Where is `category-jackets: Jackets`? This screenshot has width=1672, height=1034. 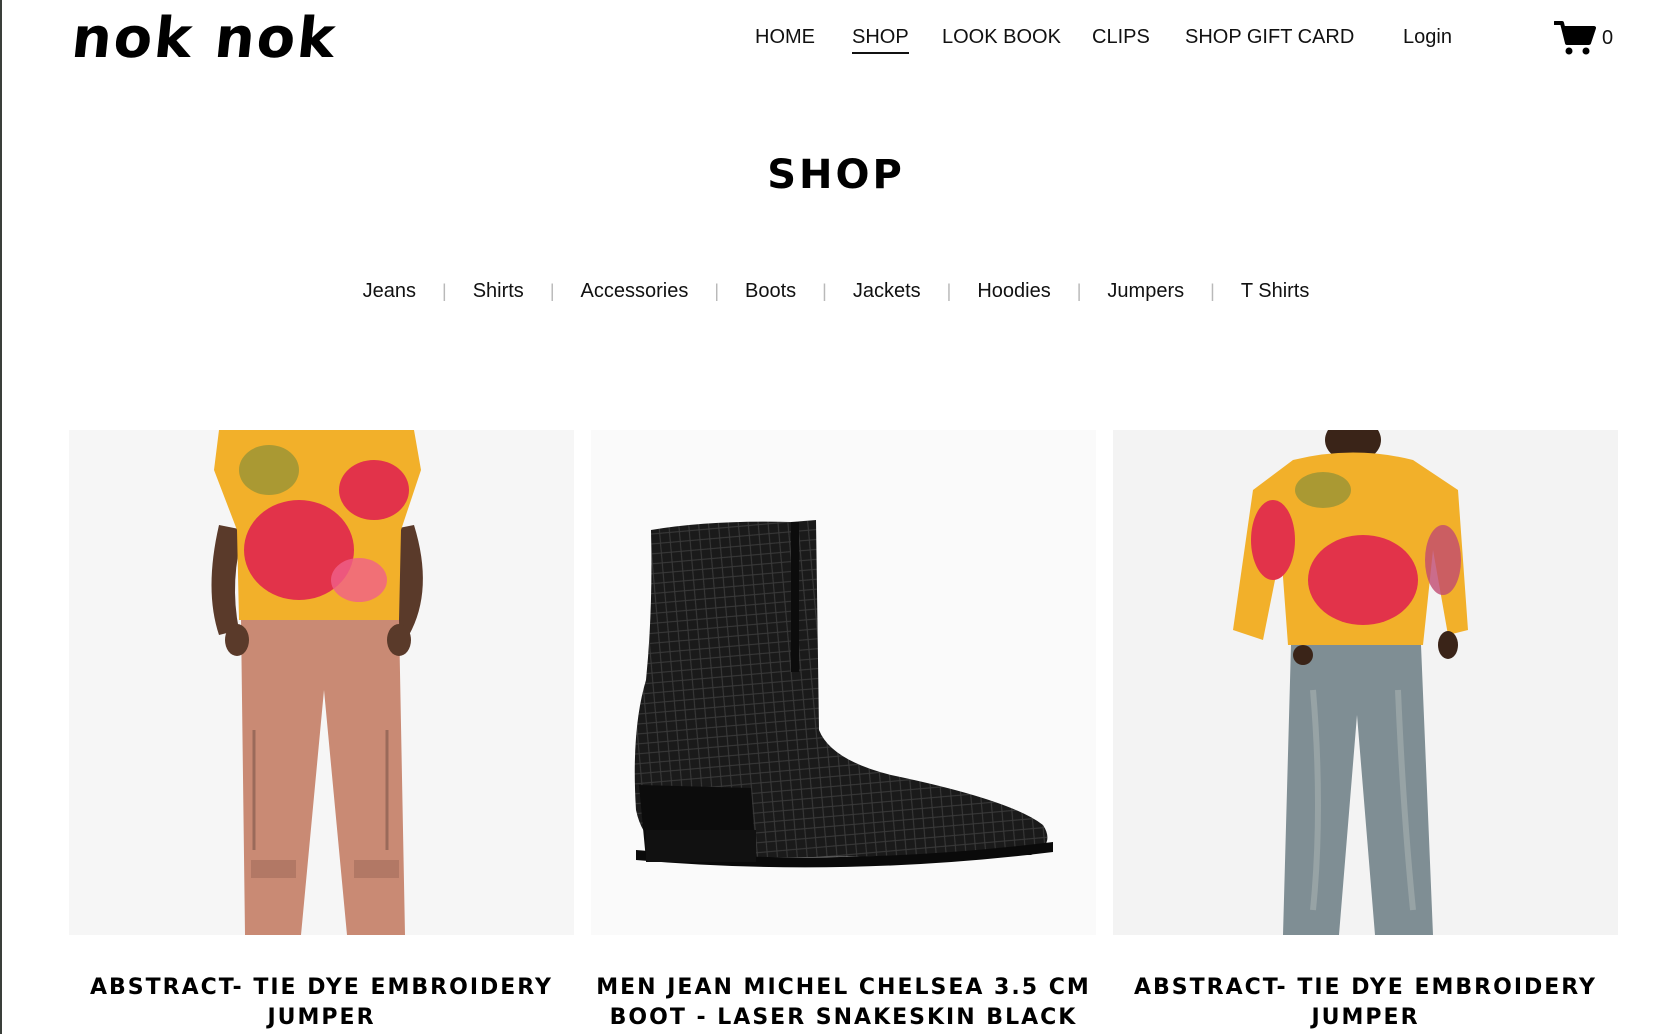 category-jackets: Jackets is located at coordinates (887, 291).